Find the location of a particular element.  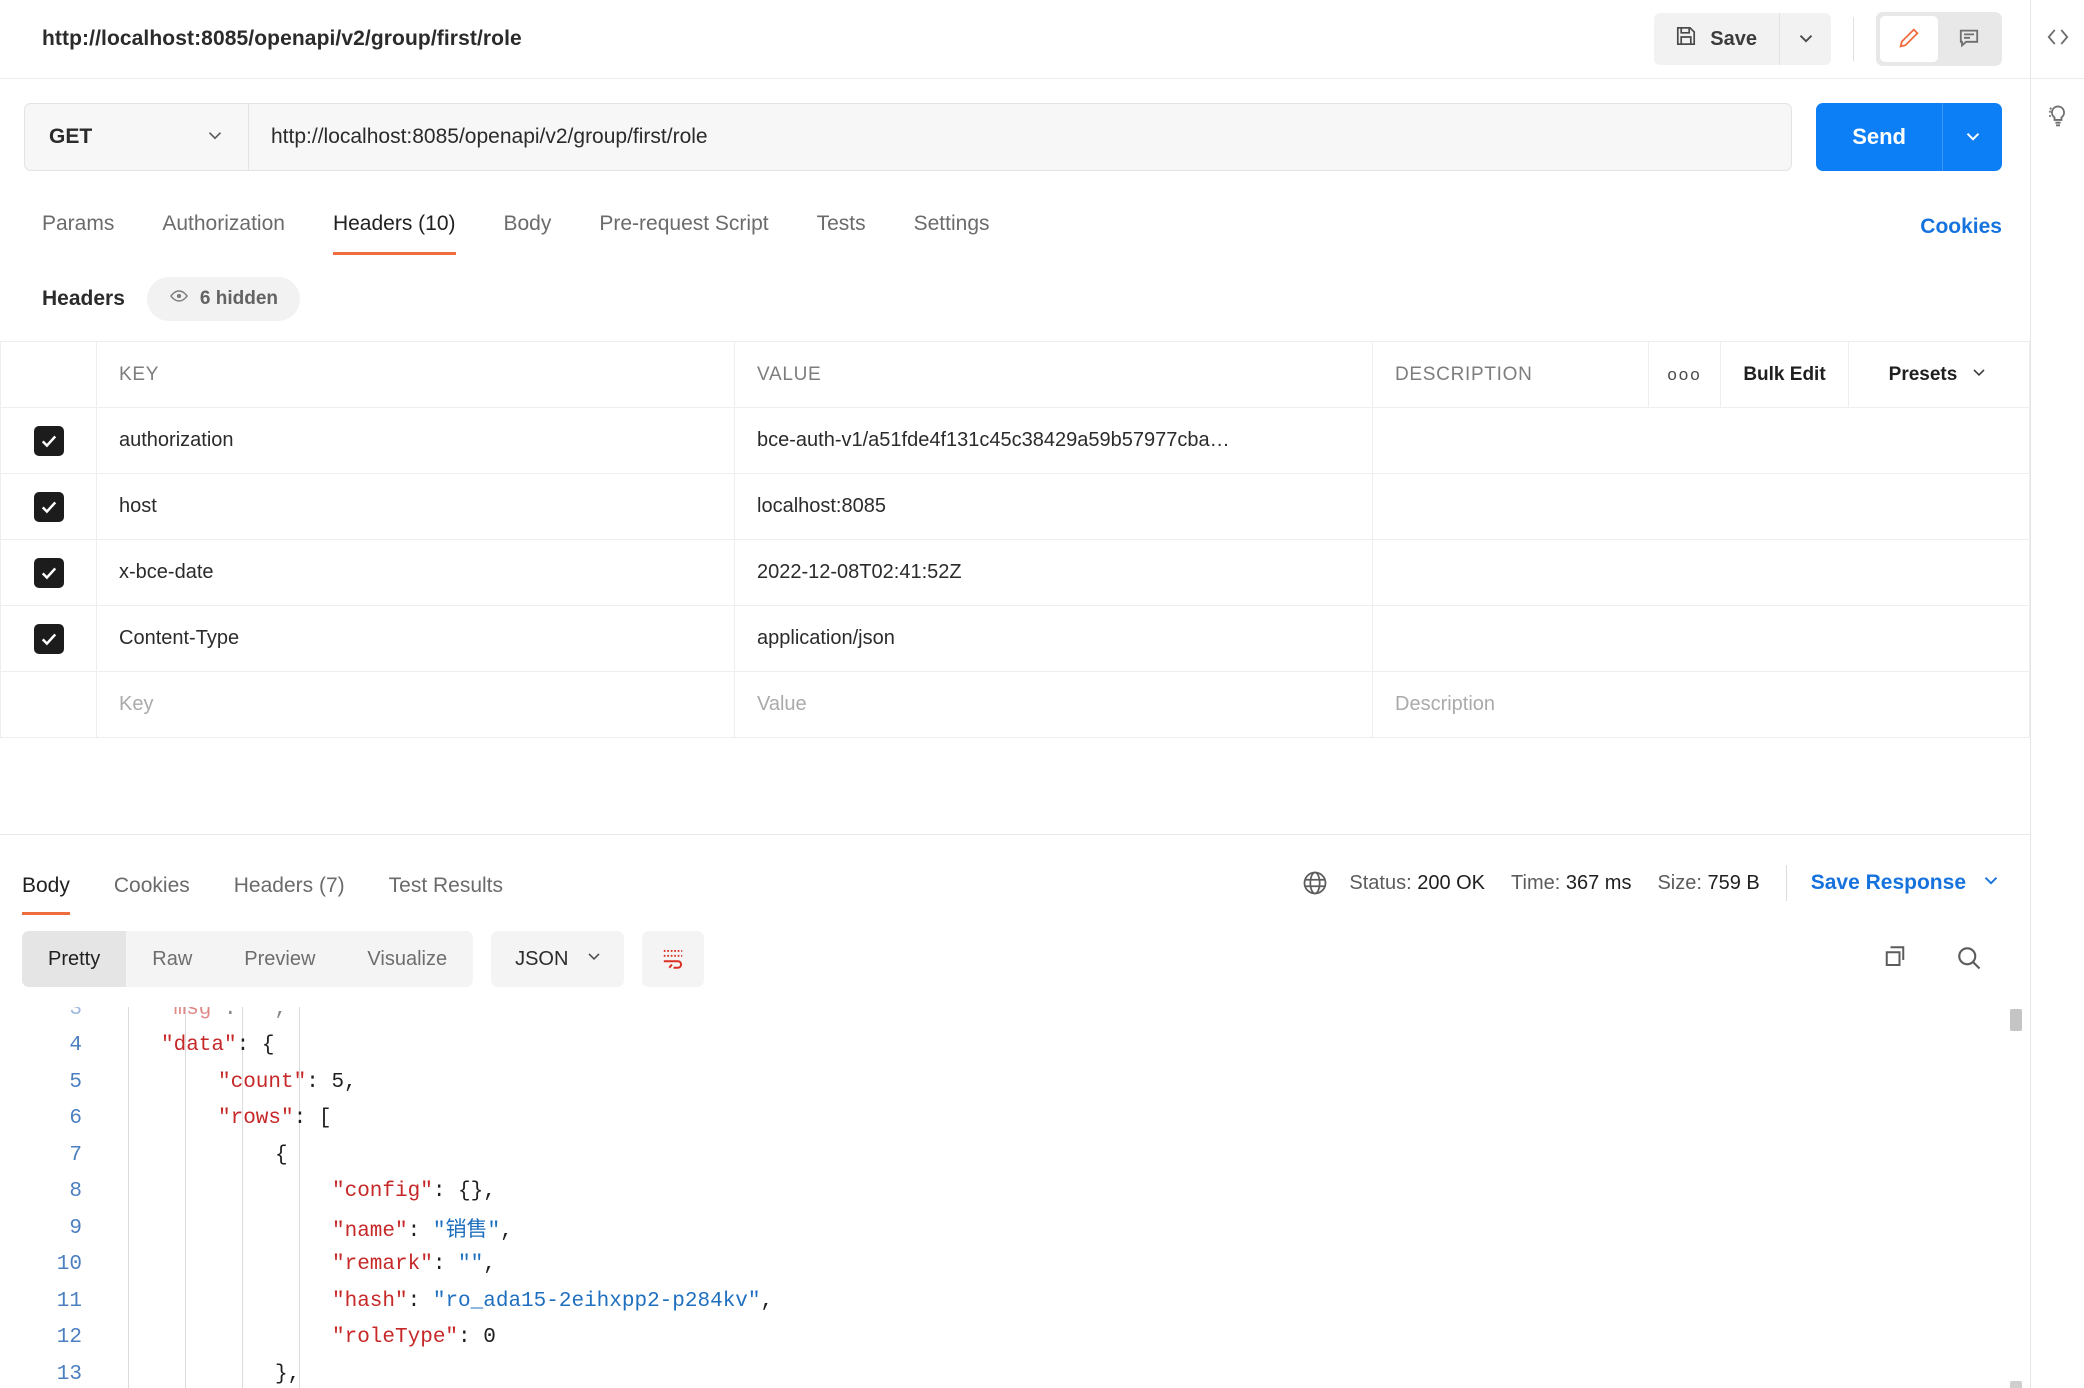

code-line-text: "name": "销售", is located at coordinates (422, 1228).